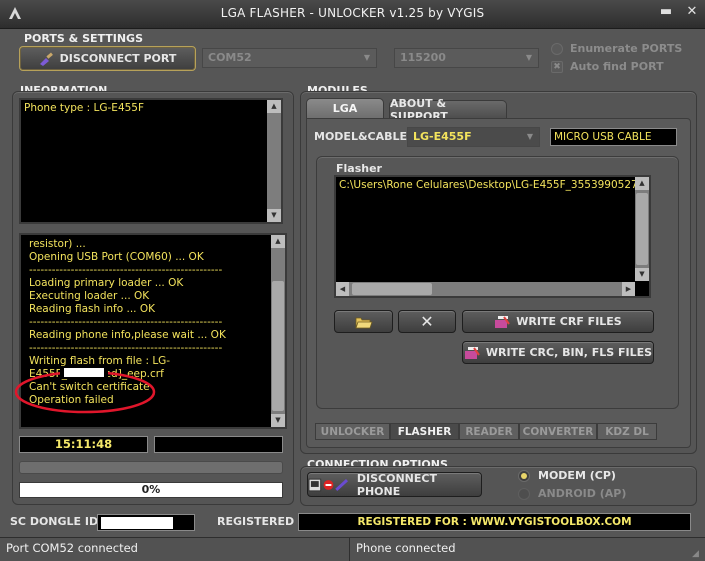  What do you see at coordinates (617, 66) in the screenshot?
I see `auto-find-port-label: Auto find PORT` at bounding box center [617, 66].